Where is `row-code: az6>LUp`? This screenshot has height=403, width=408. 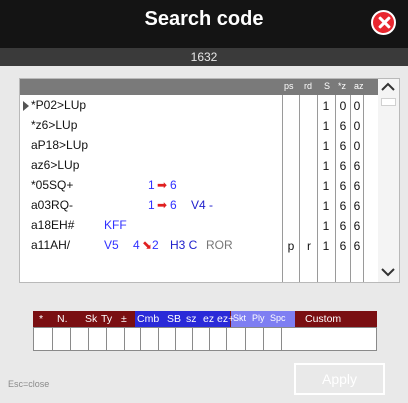
row-code: az6>LUp is located at coordinates (55, 165).